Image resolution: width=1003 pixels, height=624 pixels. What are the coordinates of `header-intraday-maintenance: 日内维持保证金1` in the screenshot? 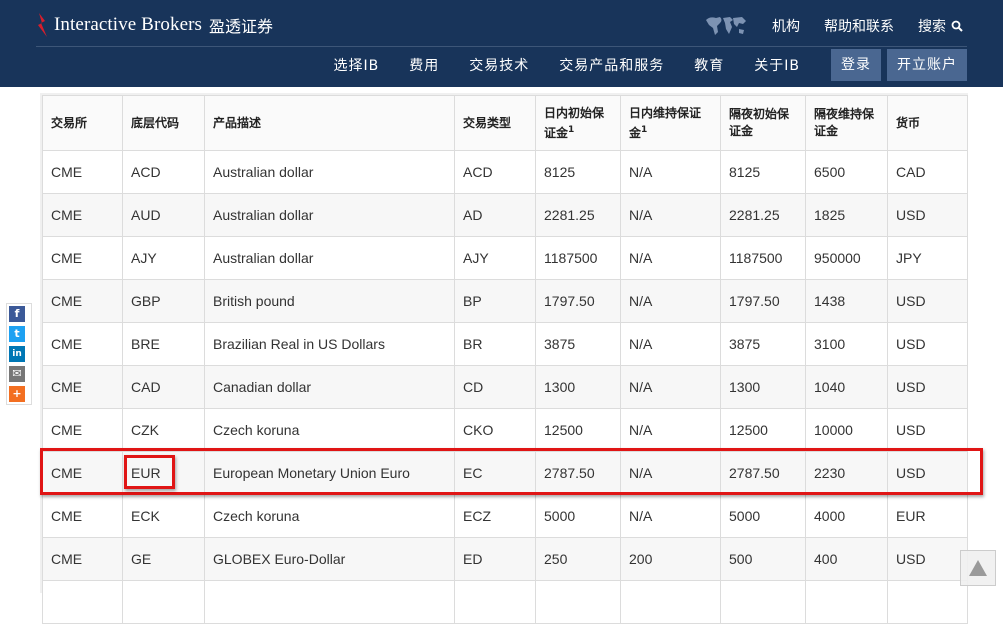 It's located at (670, 123).